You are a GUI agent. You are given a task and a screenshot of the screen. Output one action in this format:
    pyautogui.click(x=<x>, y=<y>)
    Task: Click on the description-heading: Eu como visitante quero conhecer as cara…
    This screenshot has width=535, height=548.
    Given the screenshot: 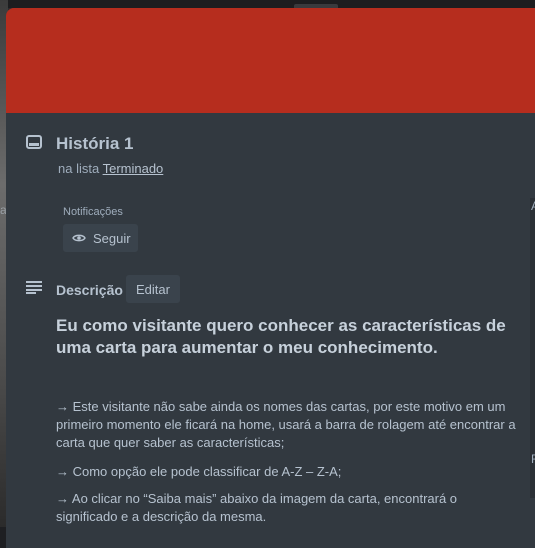 What is the action you would take?
    pyautogui.click(x=286, y=337)
    